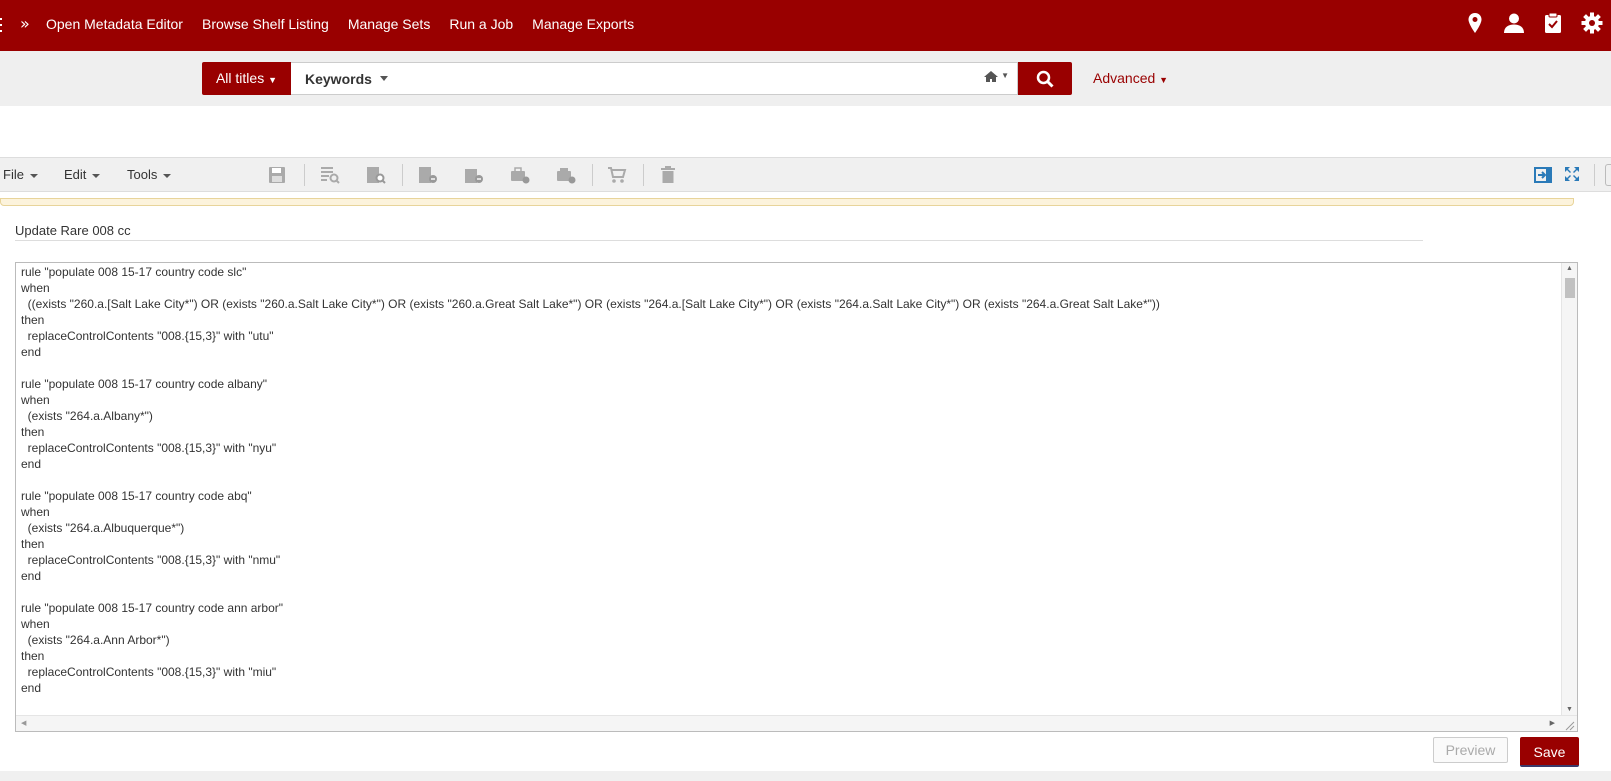 This screenshot has height=781, width=1611. What do you see at coordinates (805, 174) in the screenshot?
I see `editor-toolbar: File Edit Tools` at bounding box center [805, 174].